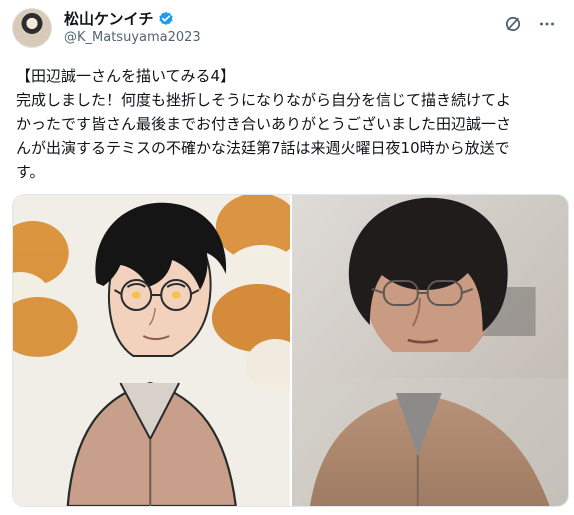  What do you see at coordinates (264, 124) in the screenshot?
I see `tweet-text-line: かったです皆さん最後までお付き合いありがとうございました田辺誠一さ` at bounding box center [264, 124].